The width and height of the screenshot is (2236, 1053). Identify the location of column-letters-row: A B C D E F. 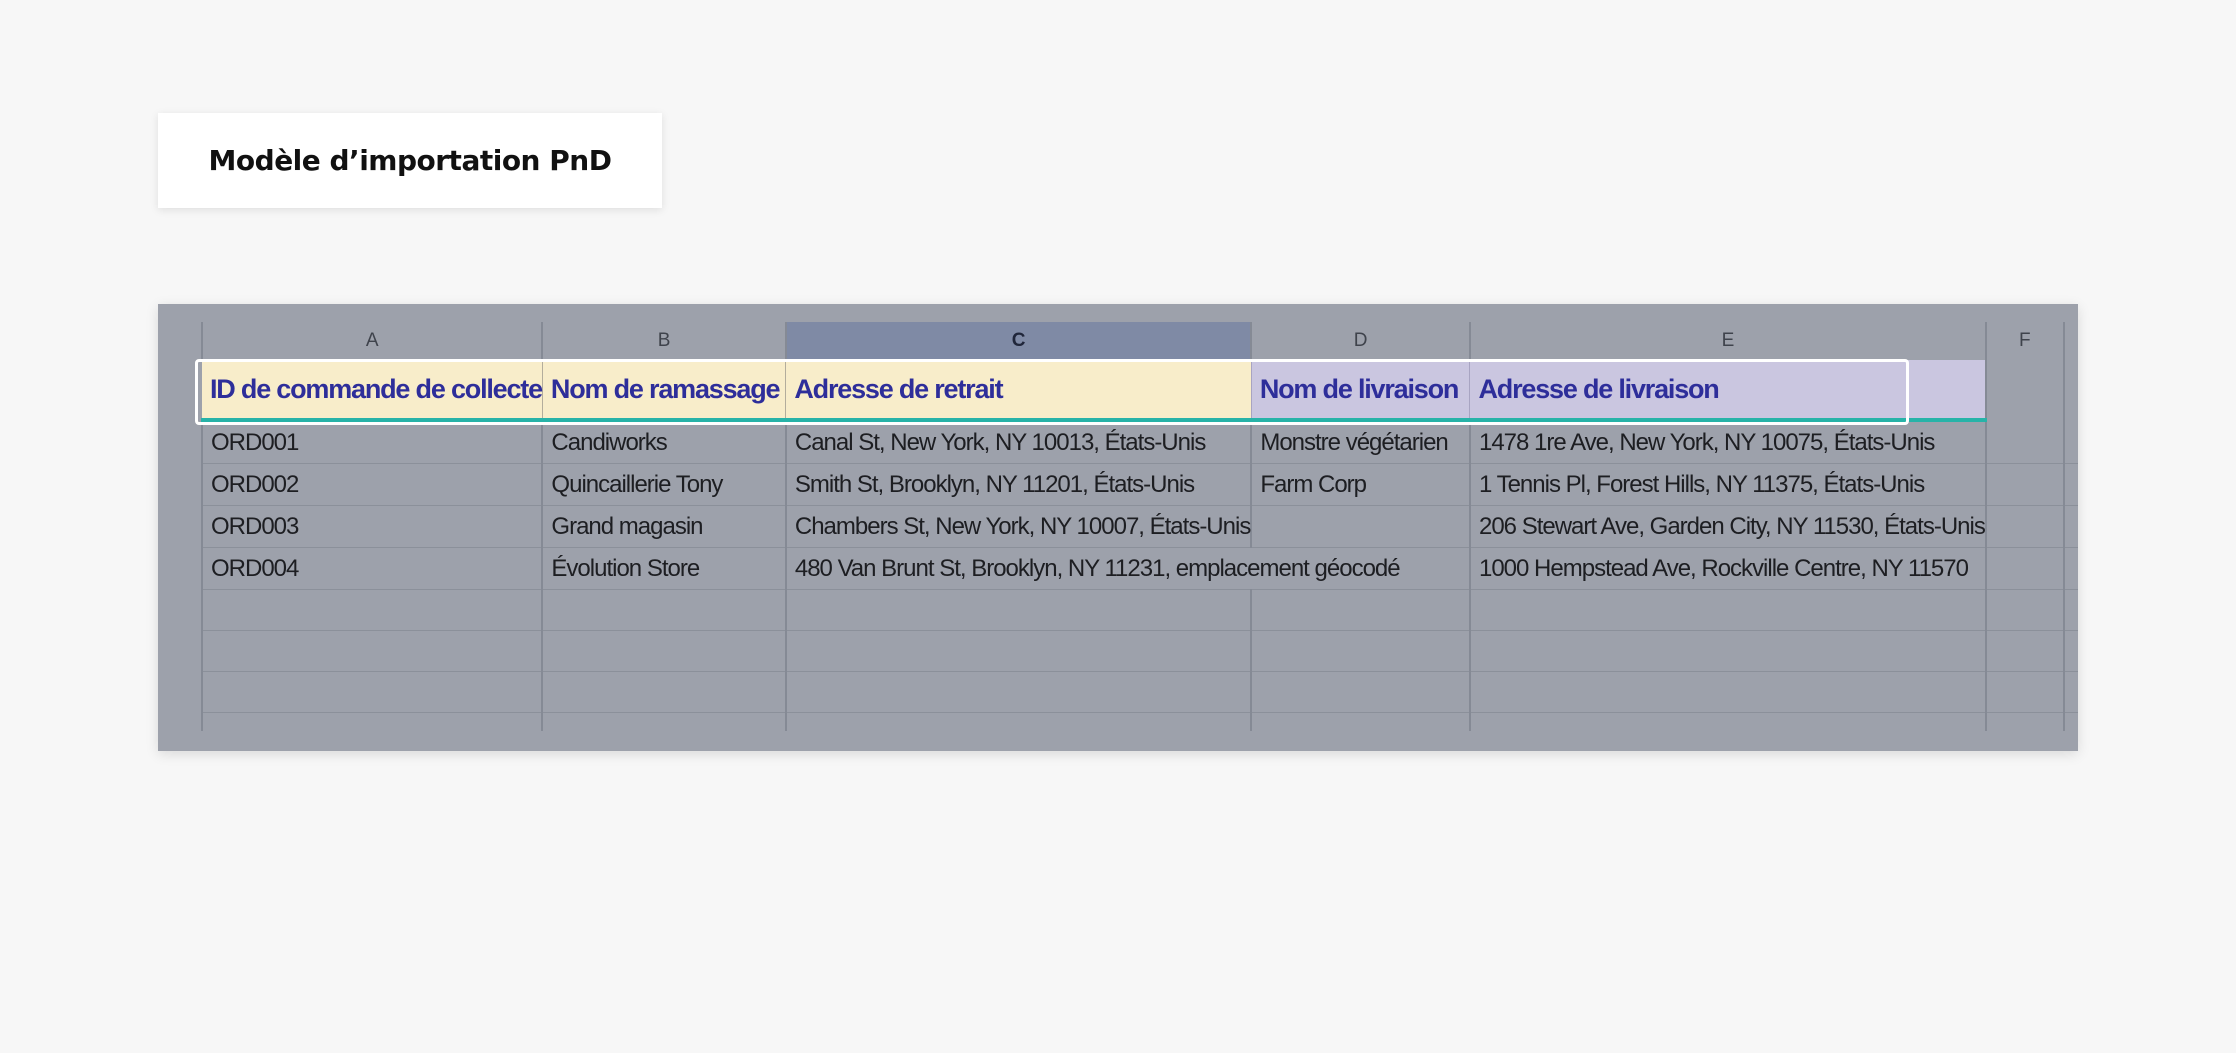
(1139, 341).